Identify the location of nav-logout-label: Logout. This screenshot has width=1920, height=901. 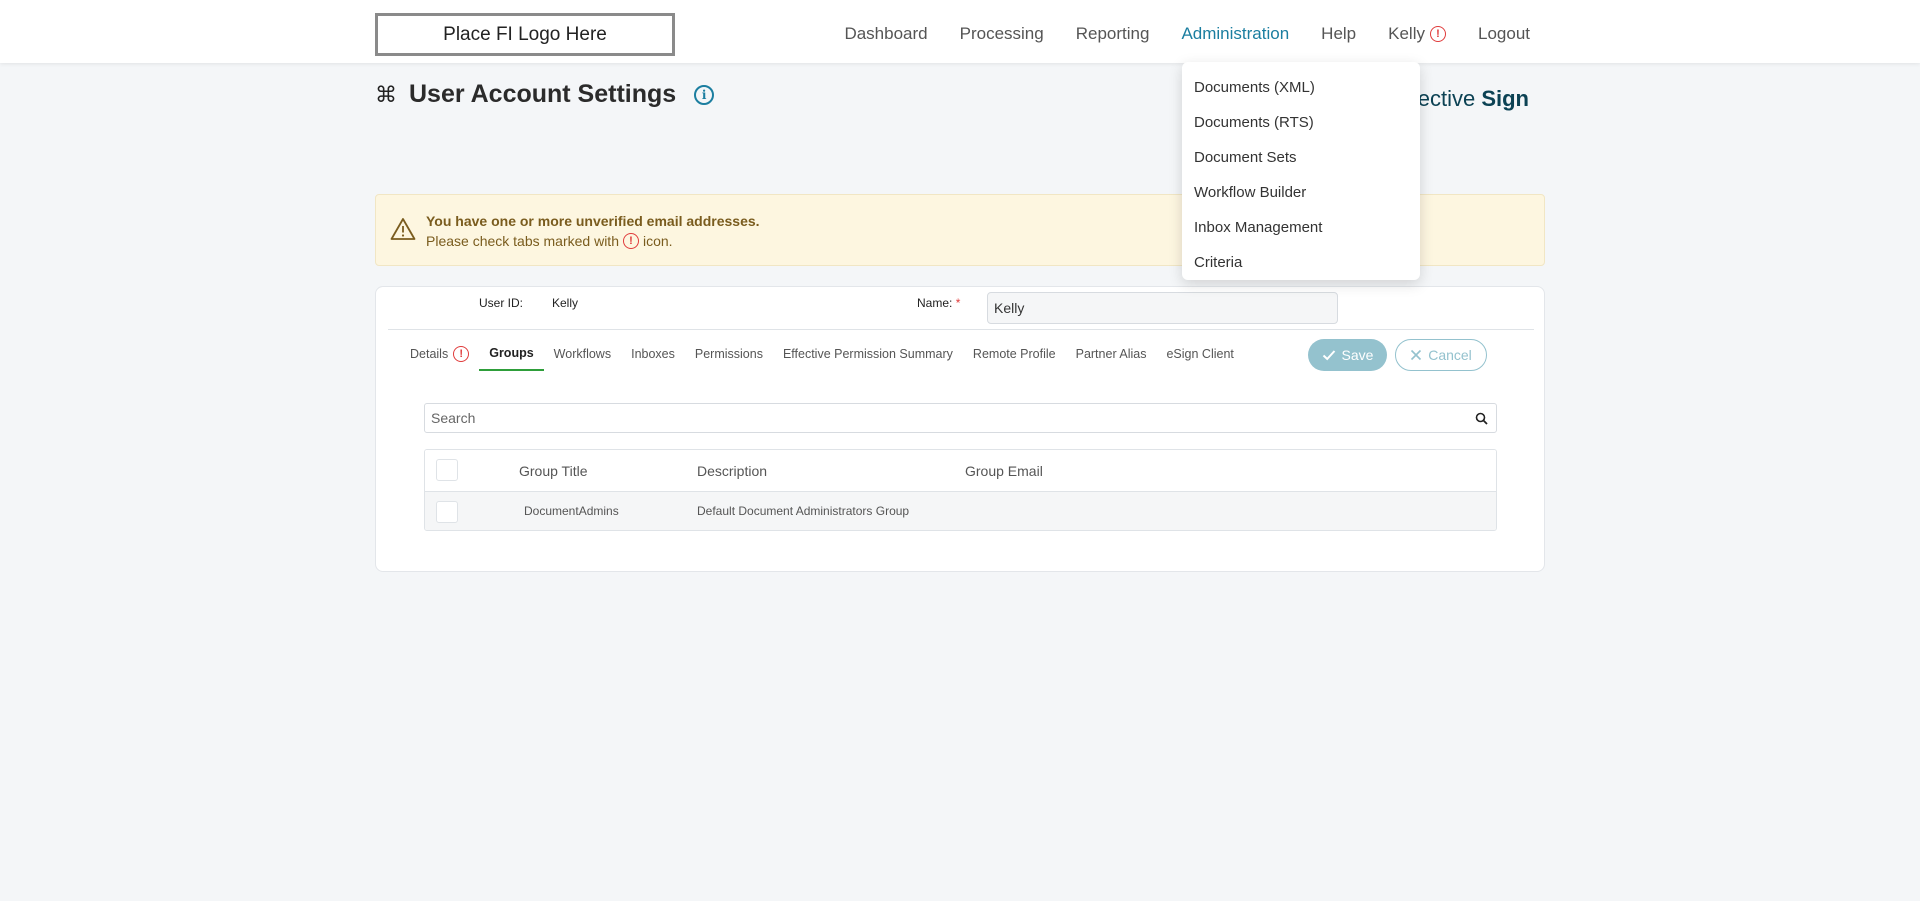
(1504, 33).